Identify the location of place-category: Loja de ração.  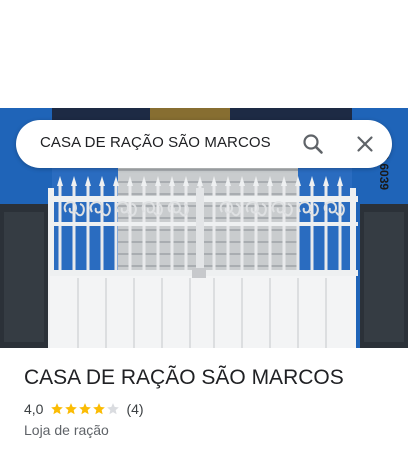
(66, 430).